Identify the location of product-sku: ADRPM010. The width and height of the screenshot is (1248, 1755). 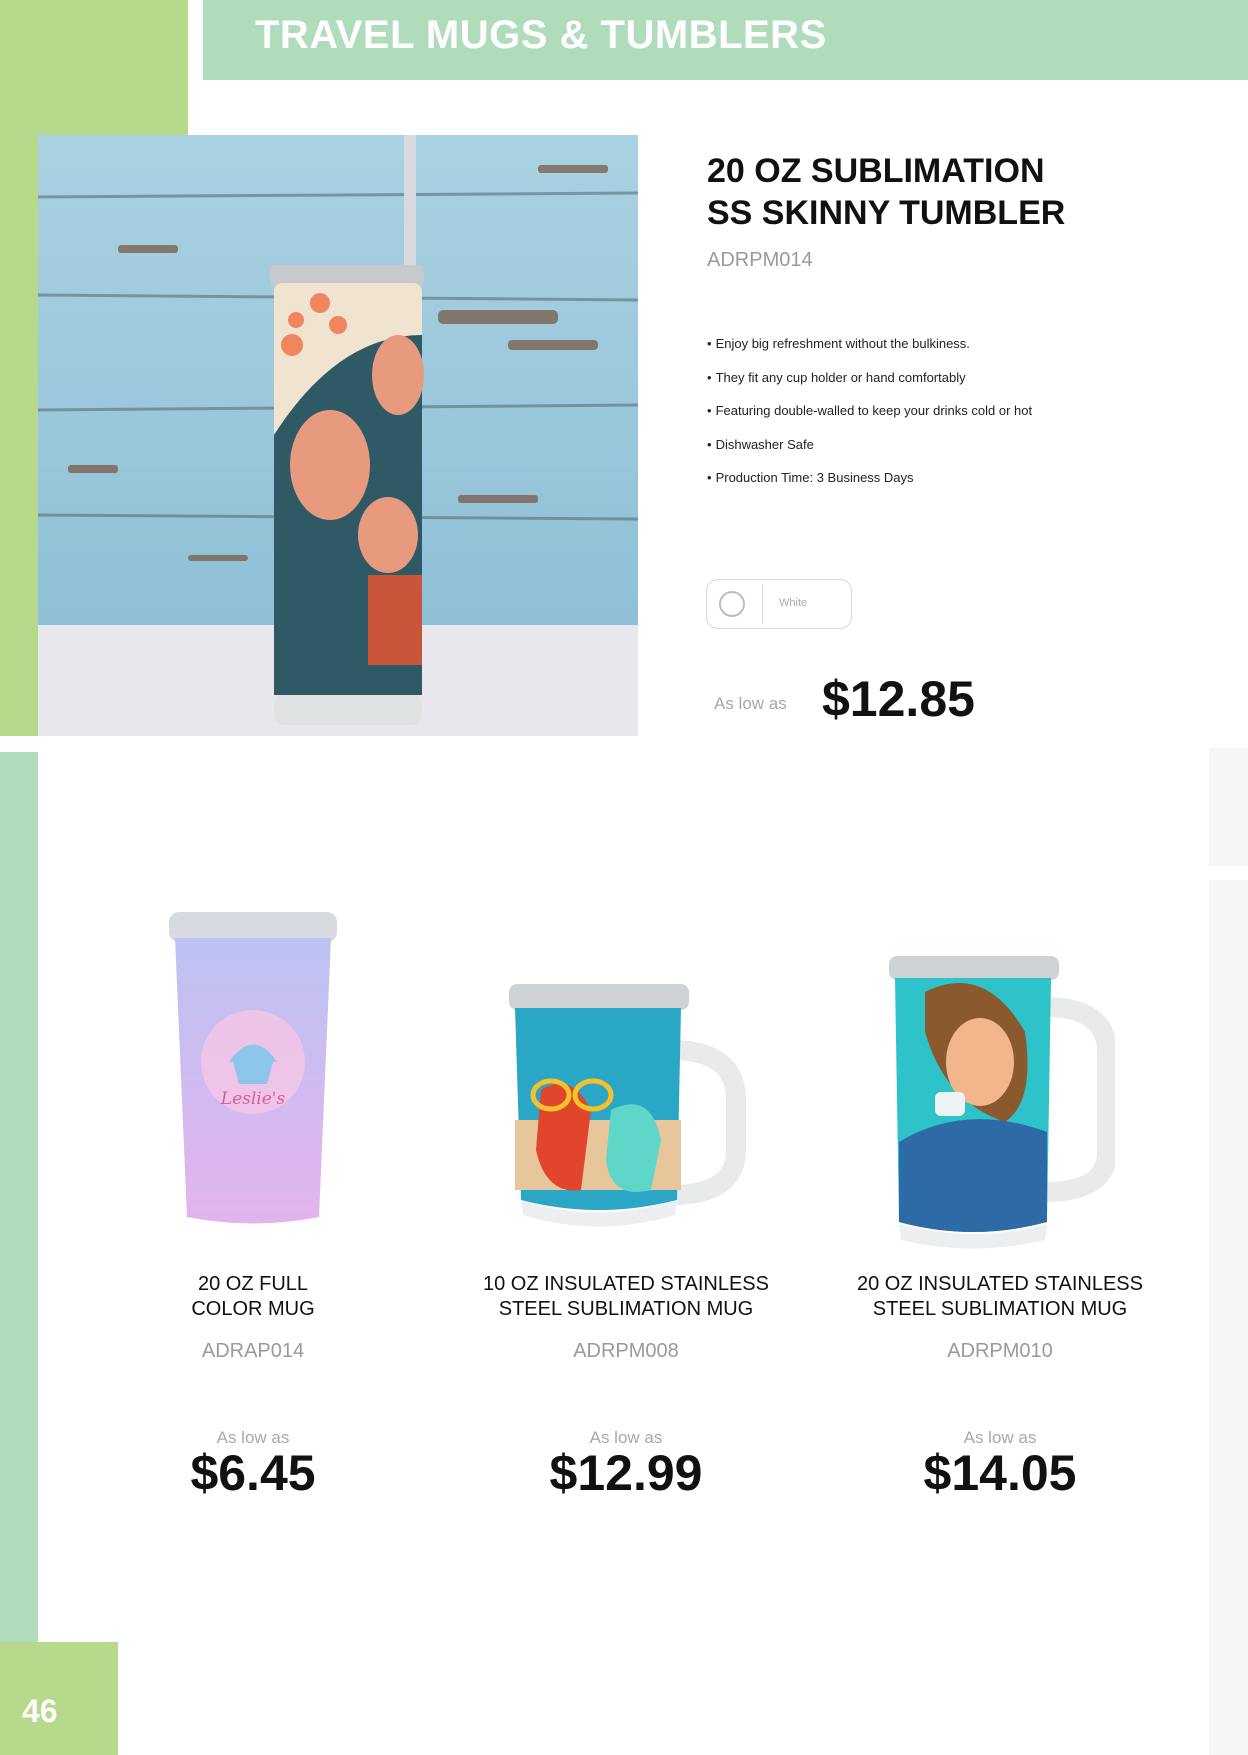
(1000, 1351).